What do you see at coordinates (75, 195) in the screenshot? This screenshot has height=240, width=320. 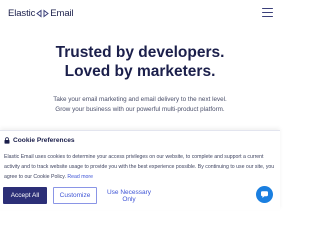 I see `customize-button: Customize` at bounding box center [75, 195].